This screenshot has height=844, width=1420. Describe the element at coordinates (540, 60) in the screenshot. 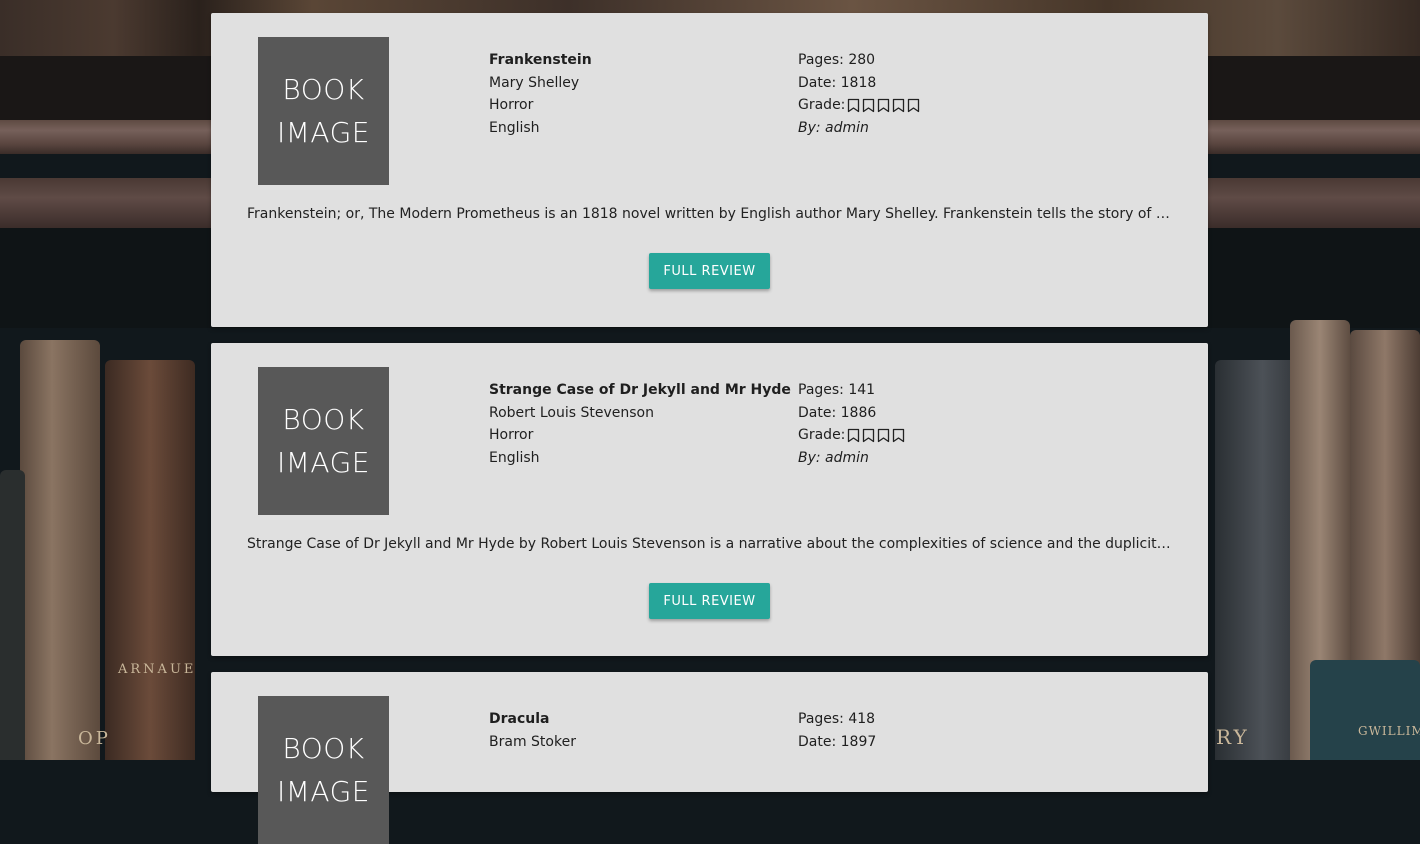

I see `book-title: Frankenstein` at that location.